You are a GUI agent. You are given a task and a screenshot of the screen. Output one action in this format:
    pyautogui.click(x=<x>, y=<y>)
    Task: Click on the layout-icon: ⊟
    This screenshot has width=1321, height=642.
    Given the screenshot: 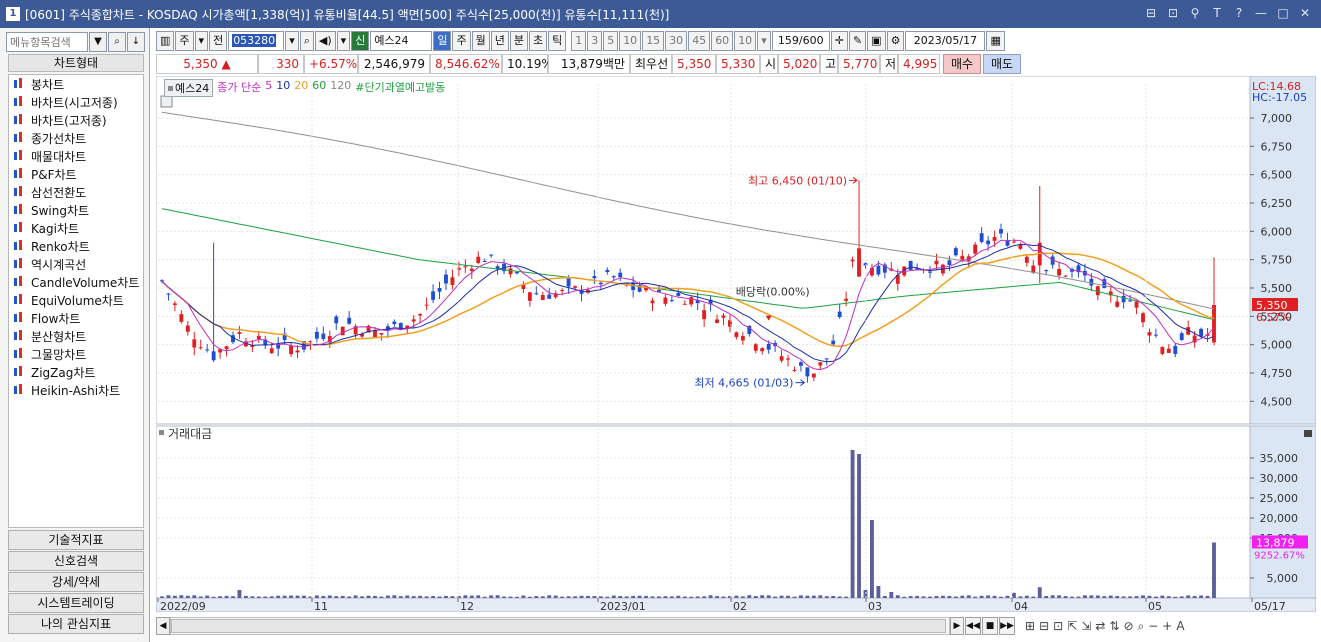 What is the action you would take?
    pyautogui.click(x=1151, y=13)
    